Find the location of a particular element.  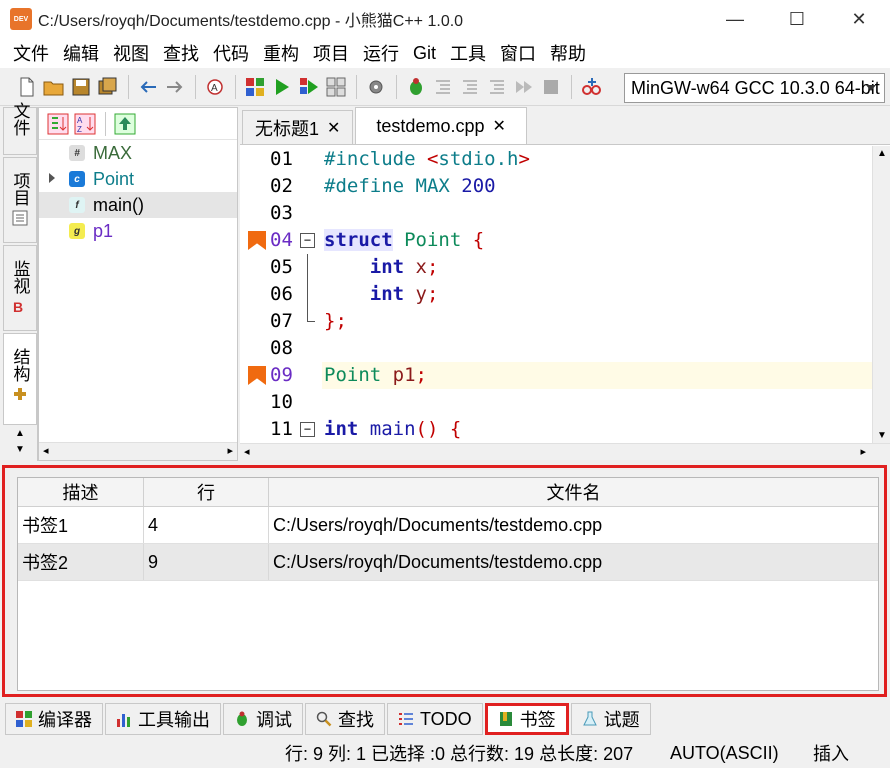

tab-structure: 结构 is located at coordinates (20, 379).